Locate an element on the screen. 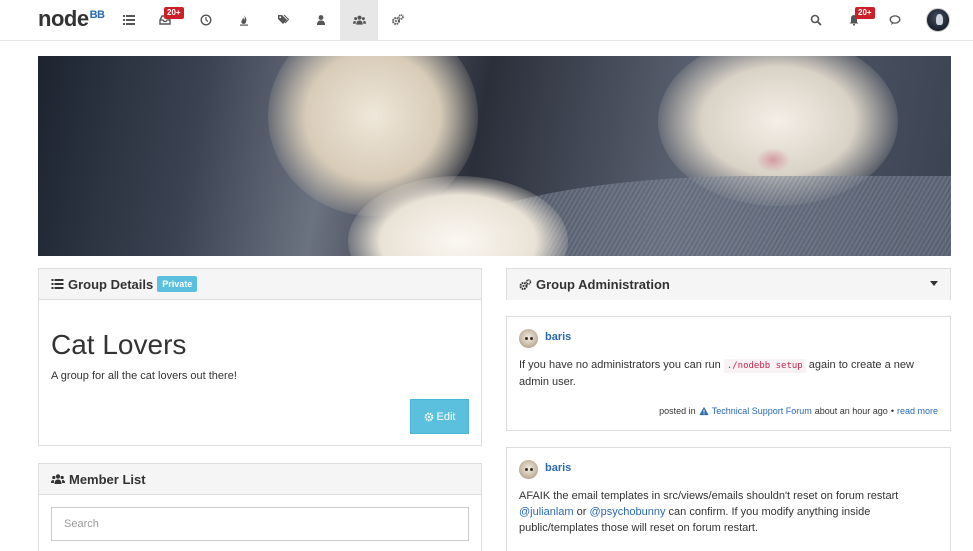 This screenshot has width=973, height=551. group-admin-title: Group Administration is located at coordinates (603, 284).